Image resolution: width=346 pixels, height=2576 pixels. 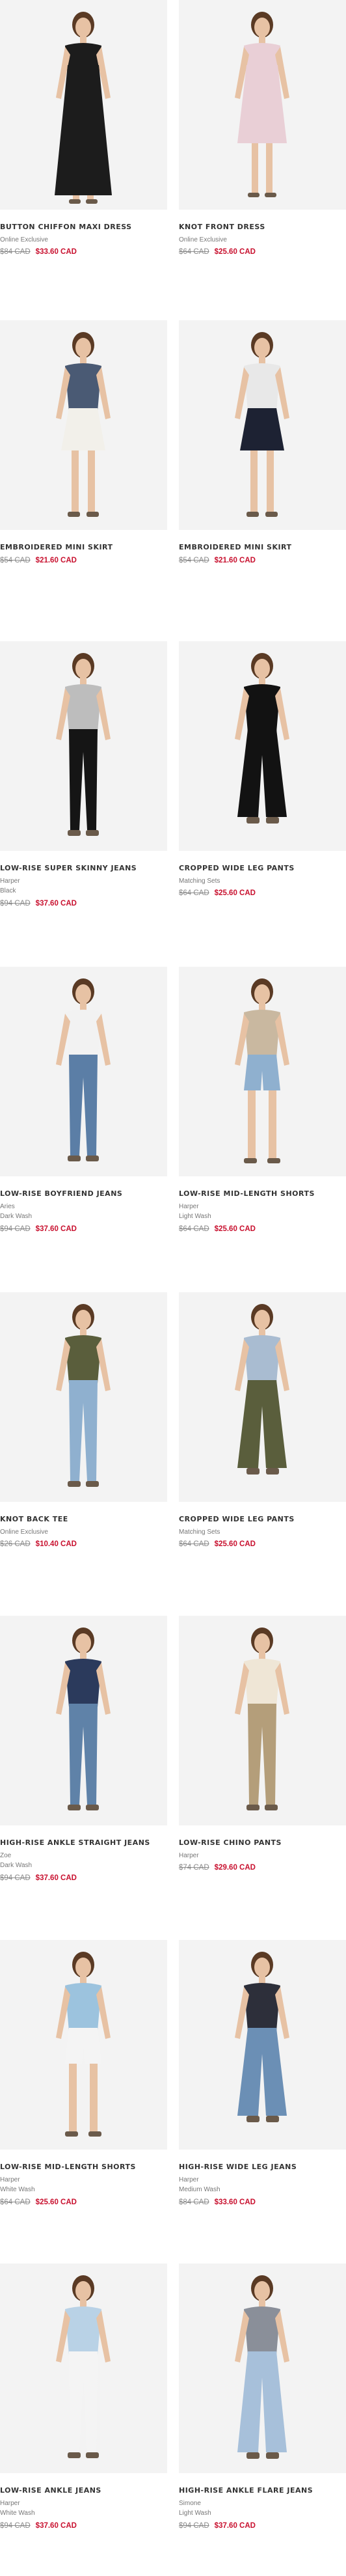 What do you see at coordinates (262, 2037) in the screenshot?
I see `model-wide-leg-jeans-photo` at bounding box center [262, 2037].